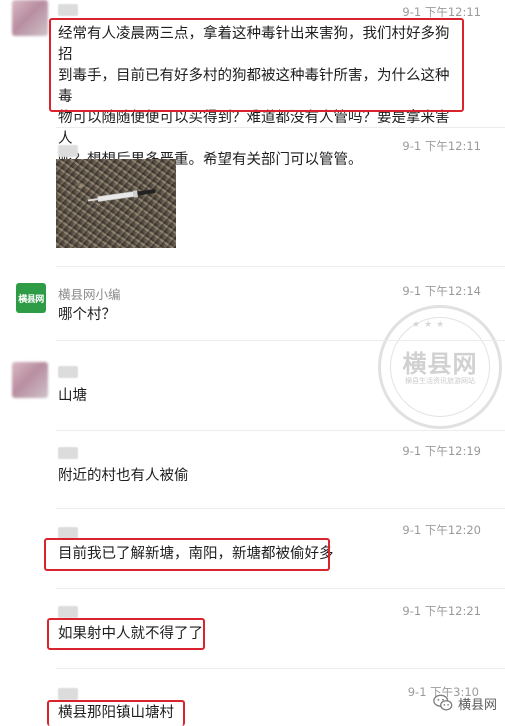  I want to click on watermark-title: 横县网, so click(440, 364).